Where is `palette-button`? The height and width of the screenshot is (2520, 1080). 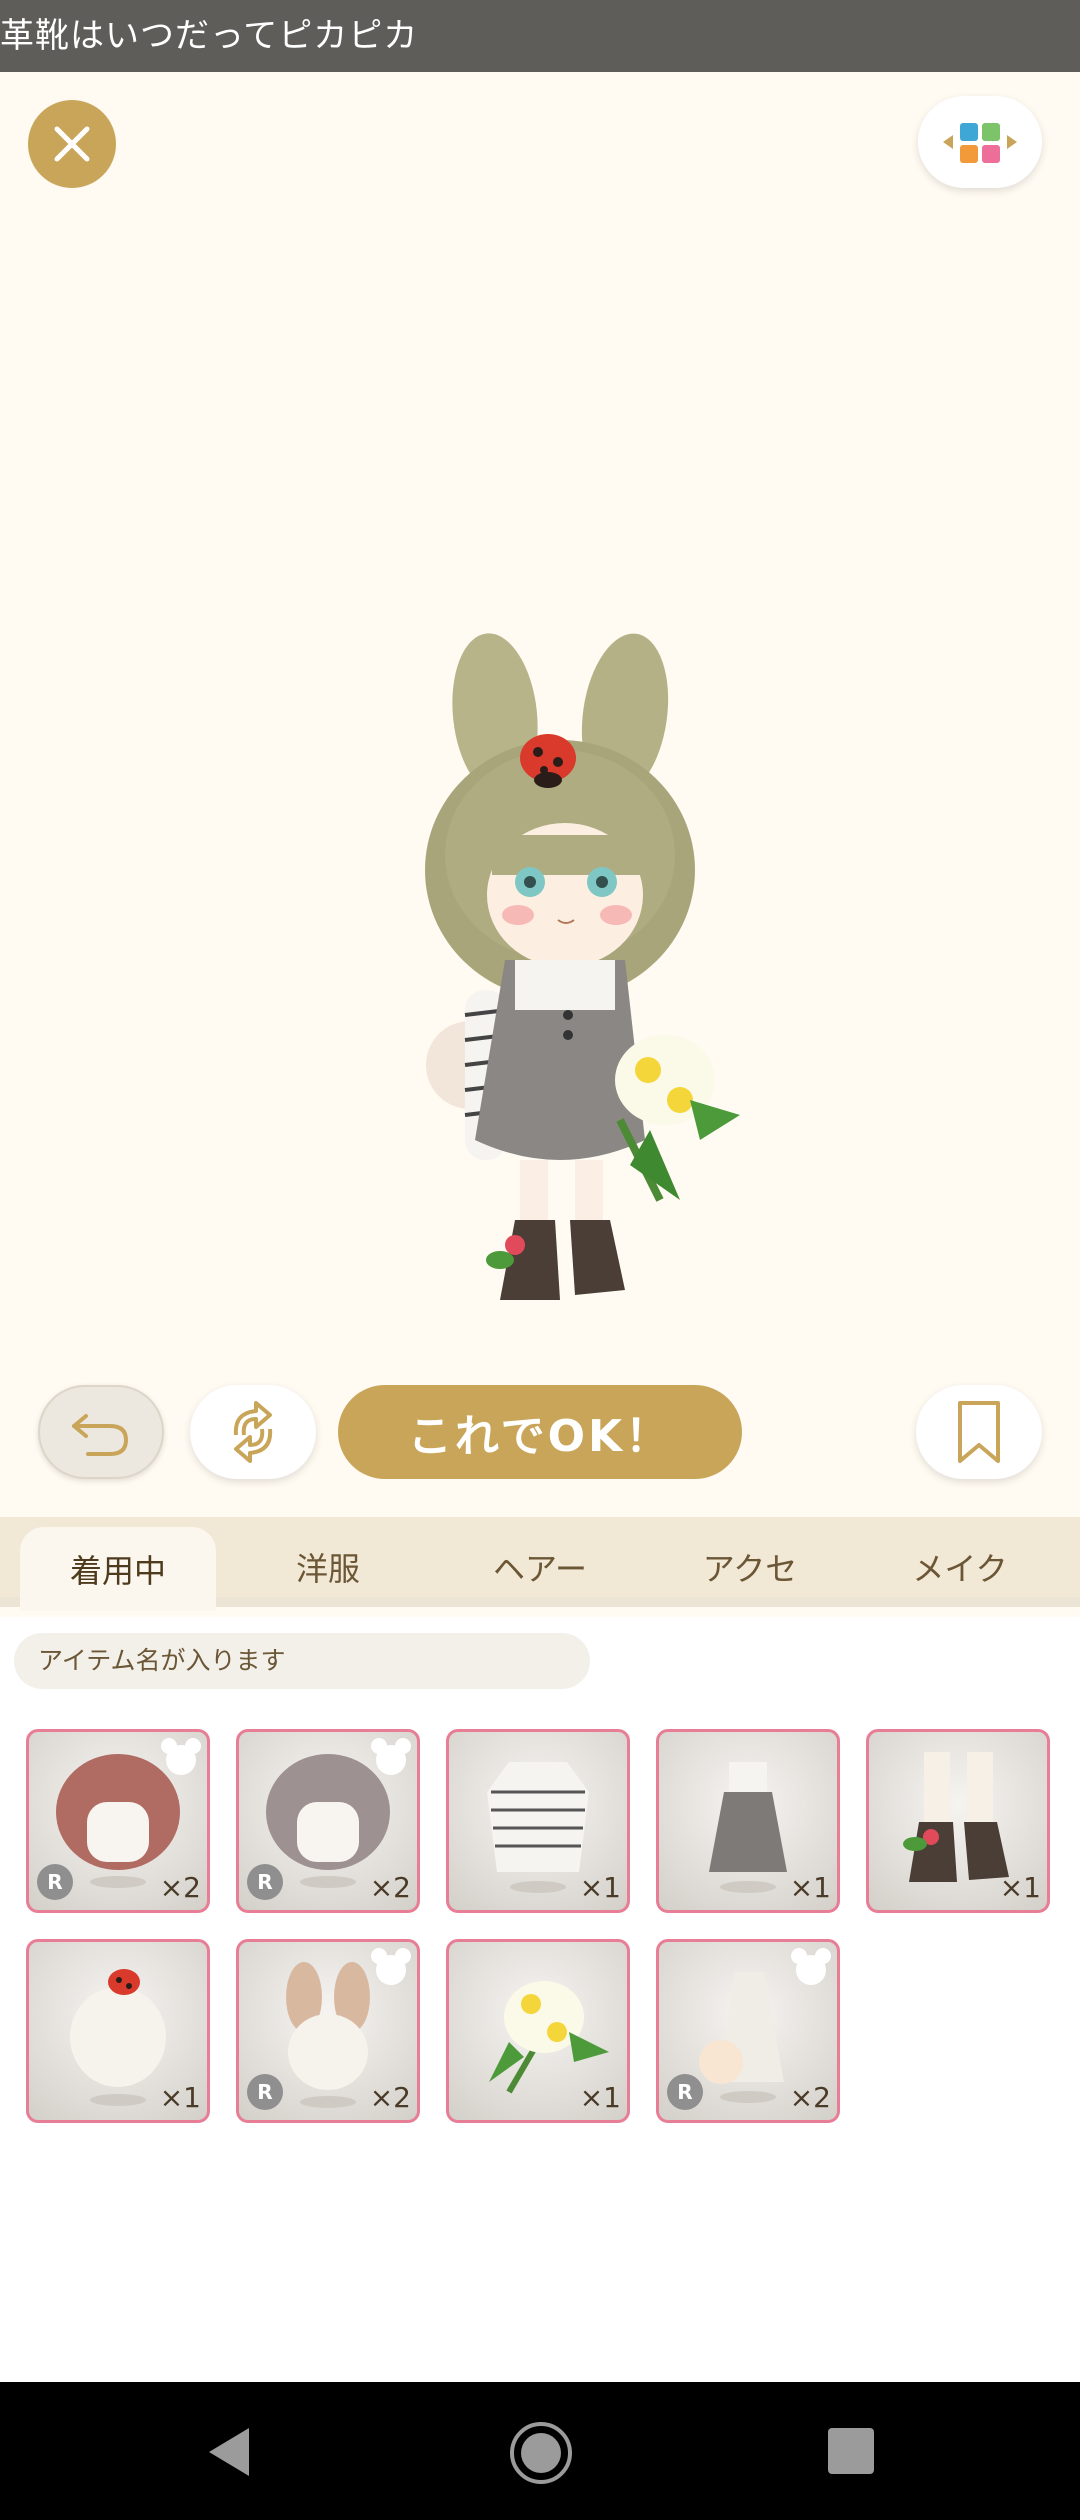 palette-button is located at coordinates (980, 142).